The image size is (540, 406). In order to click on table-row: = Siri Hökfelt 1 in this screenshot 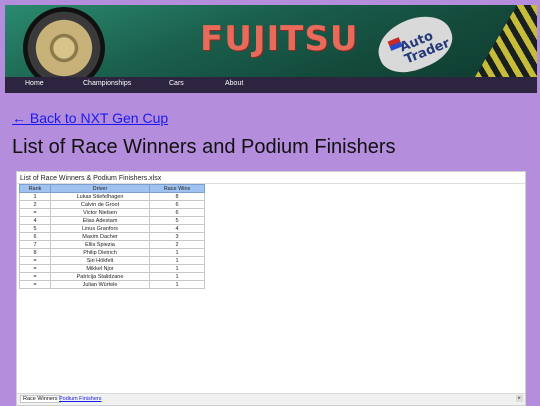, I will do `click(112, 260)`.